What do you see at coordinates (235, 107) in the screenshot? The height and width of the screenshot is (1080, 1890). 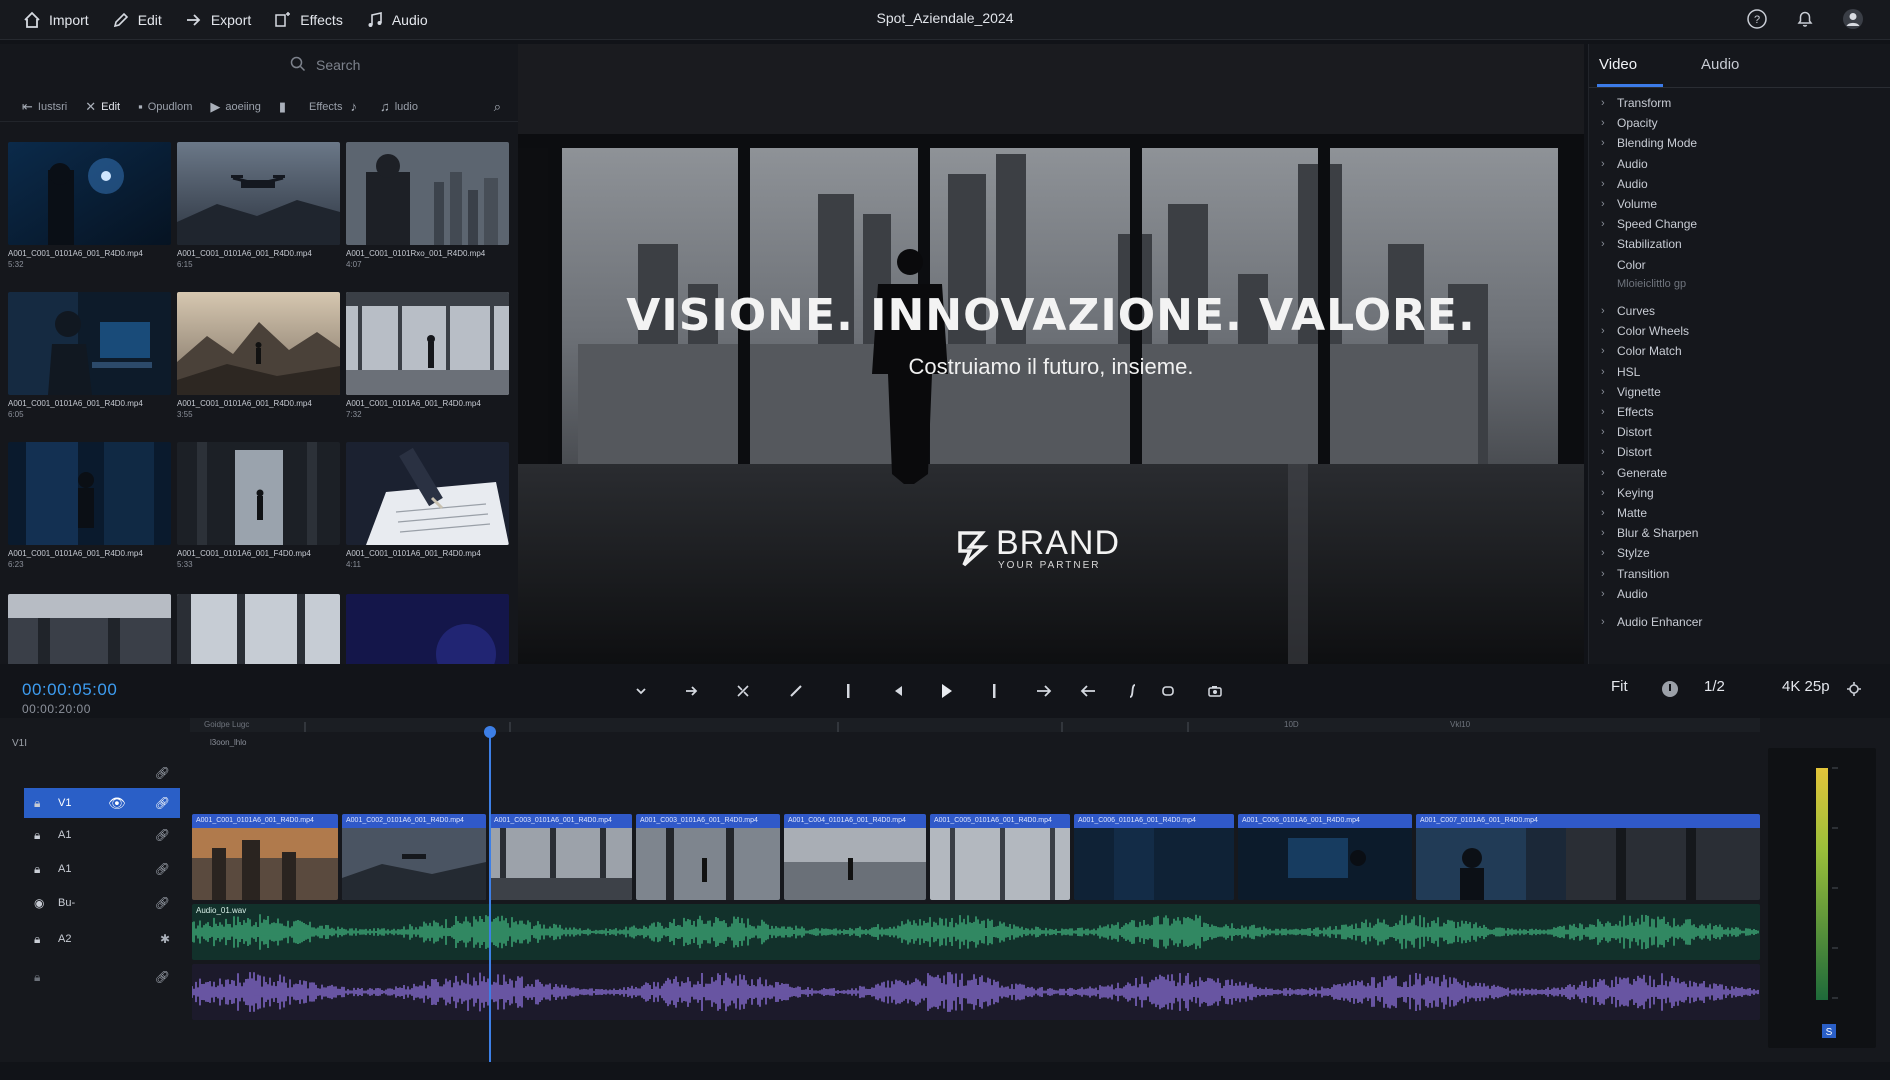 I see `media-tool-play: ▶ aoeiing` at bounding box center [235, 107].